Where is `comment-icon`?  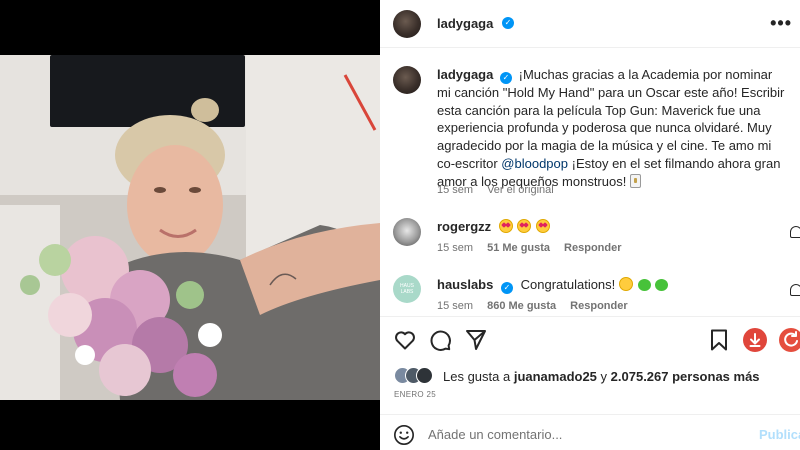 comment-icon is located at coordinates (440, 340).